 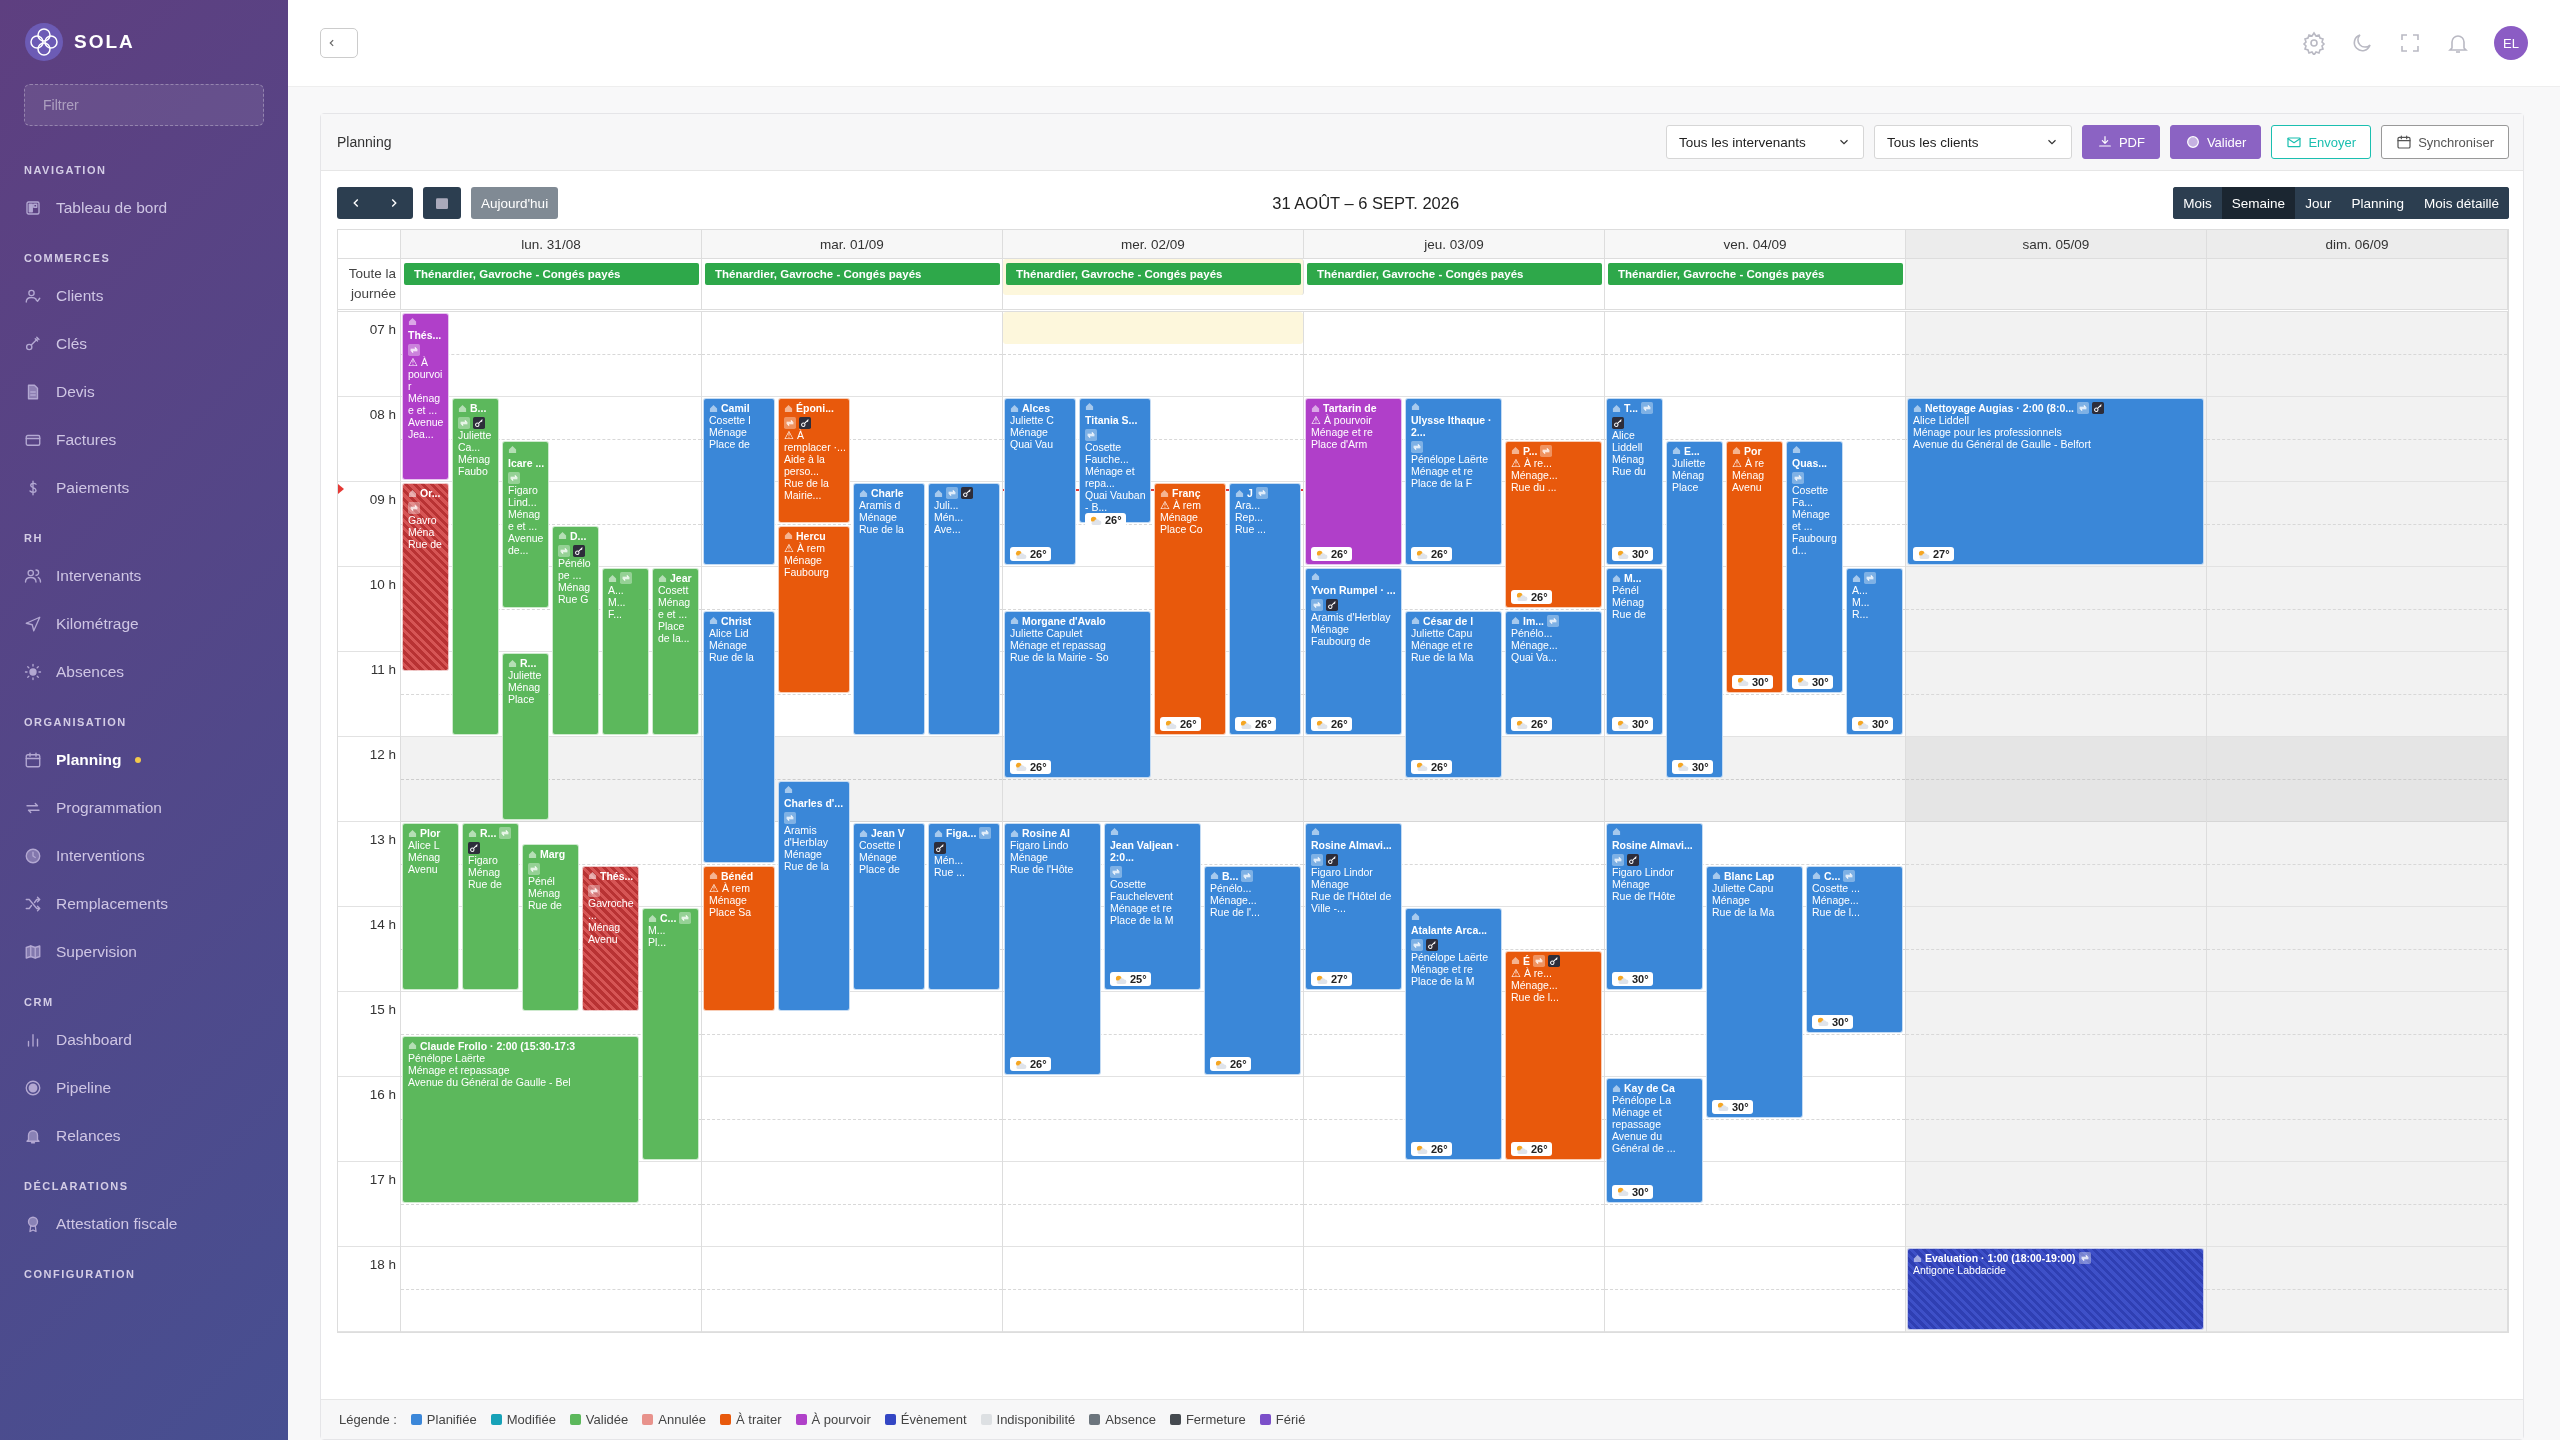 What do you see at coordinates (814, 609) in the screenshot?
I see `calendar-event: Hercu ⚠ À rem Ménage Faubourg` at bounding box center [814, 609].